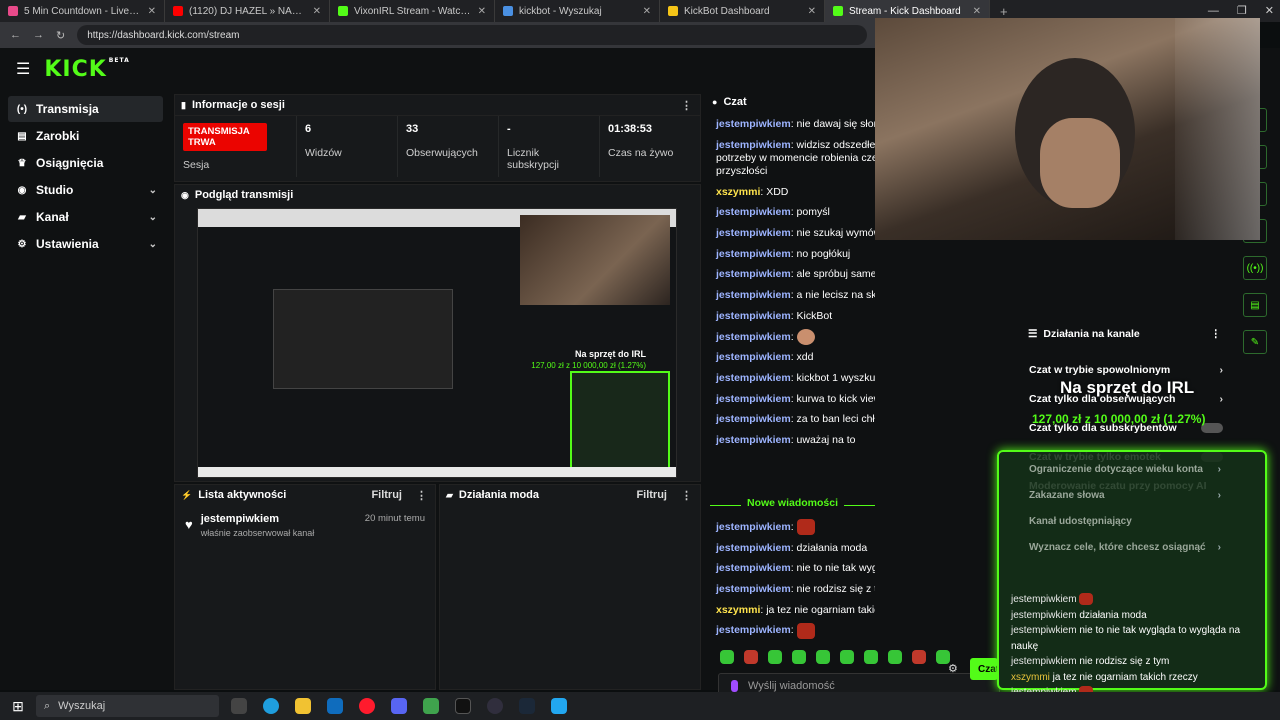 The image size is (1280, 720). Describe the element at coordinates (742, 11) in the screenshot. I see `browser-tab: KickBot Dashboard ✕` at that location.